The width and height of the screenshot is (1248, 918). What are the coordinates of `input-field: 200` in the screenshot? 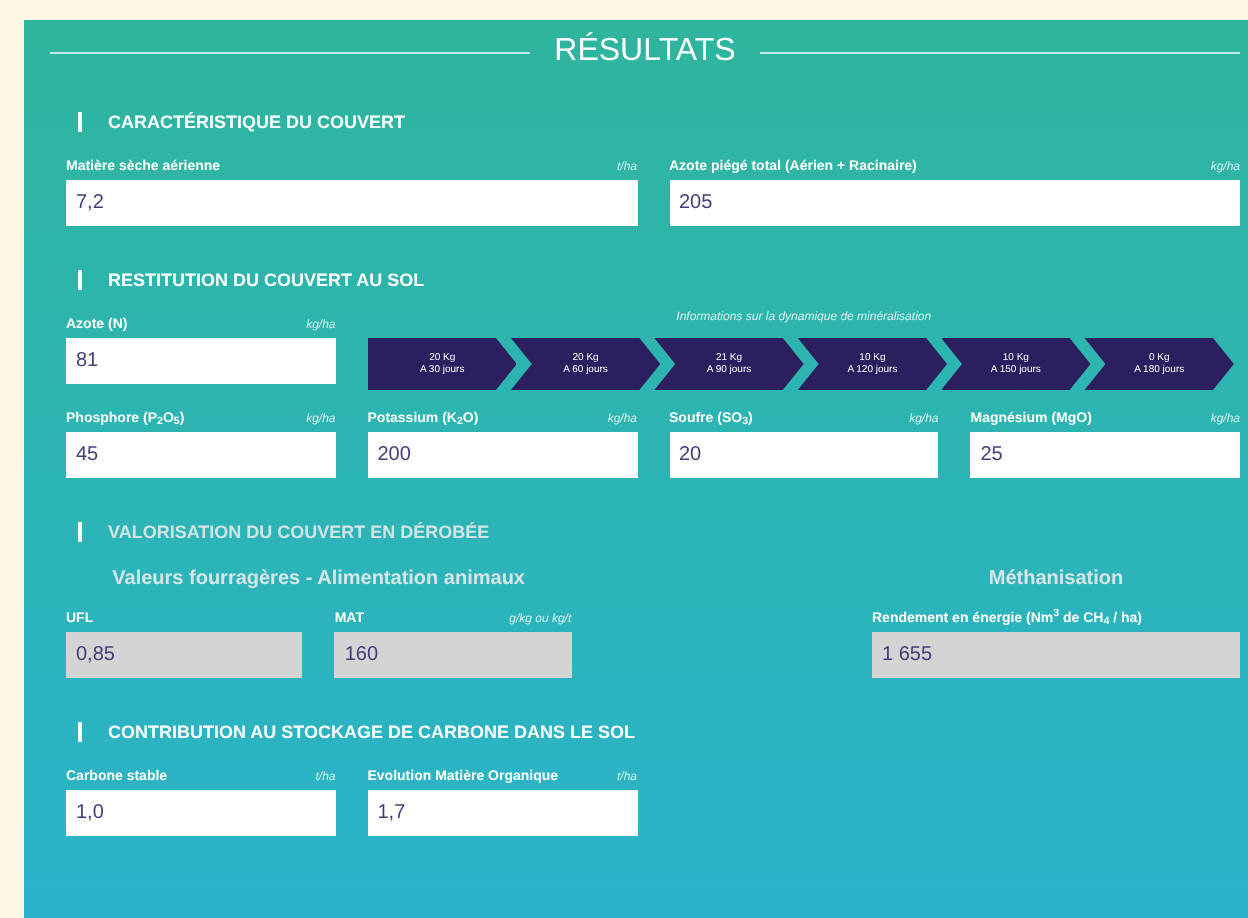 It's located at (502, 455).